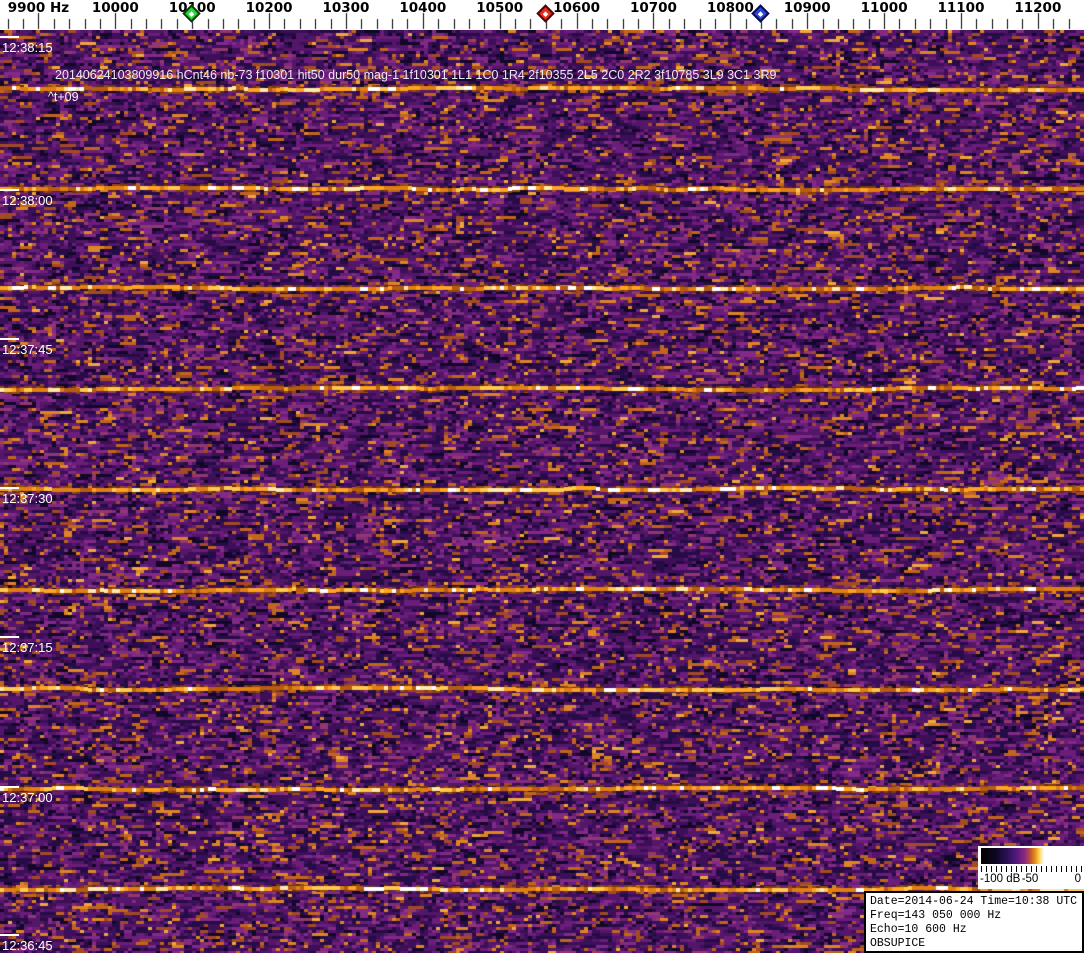 This screenshot has width=1084, height=953. Describe the element at coordinates (898, 943) in the screenshot. I see `info-station-name: OBSUPICE` at that location.